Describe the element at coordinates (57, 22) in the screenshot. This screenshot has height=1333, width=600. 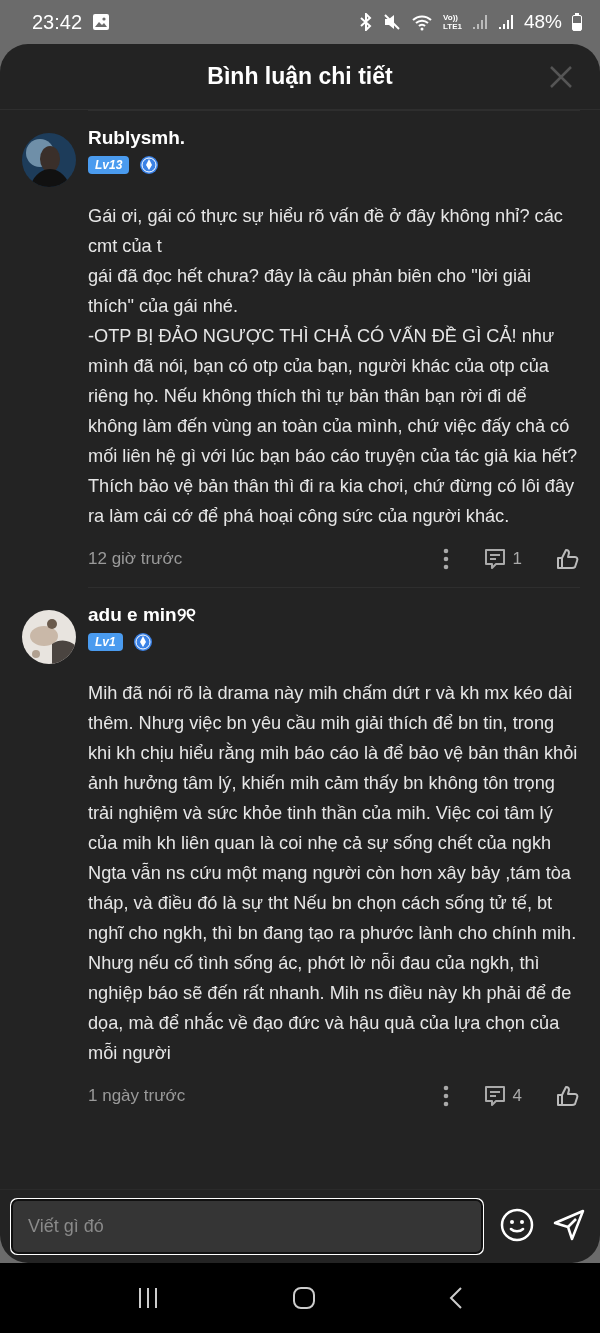
I see `status-time: 23:42` at that location.